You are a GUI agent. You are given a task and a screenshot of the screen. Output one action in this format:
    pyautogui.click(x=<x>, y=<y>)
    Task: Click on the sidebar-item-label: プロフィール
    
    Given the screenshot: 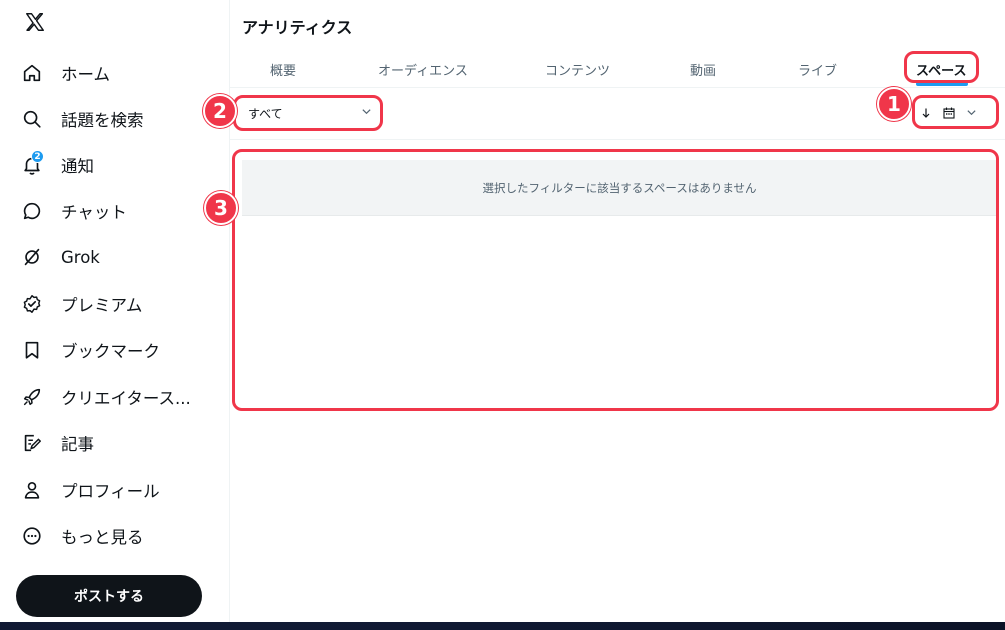 What is the action you would take?
    pyautogui.click(x=110, y=491)
    